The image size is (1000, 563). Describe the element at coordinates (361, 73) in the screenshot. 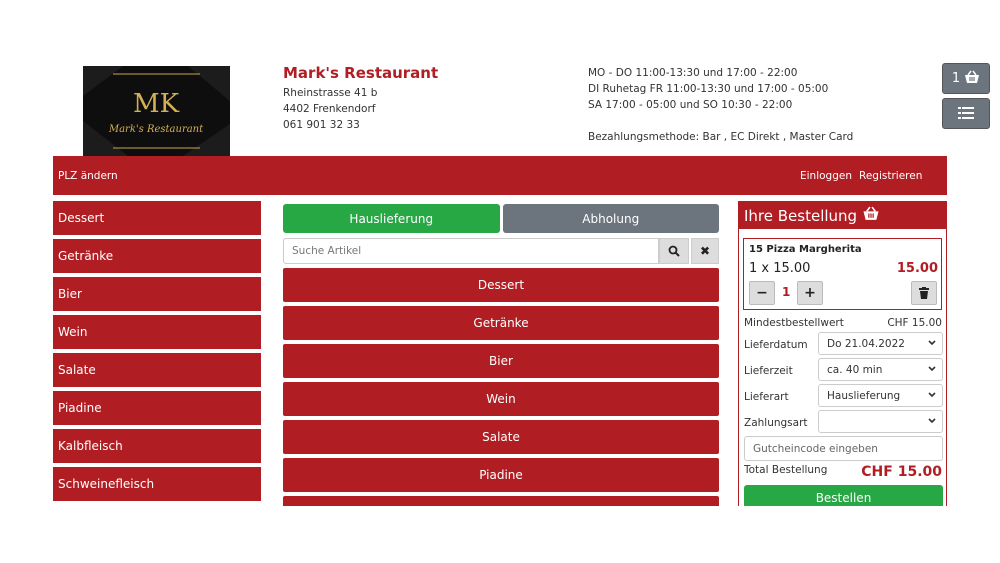

I see `restaurant-name: Mark's Restaurant` at that location.